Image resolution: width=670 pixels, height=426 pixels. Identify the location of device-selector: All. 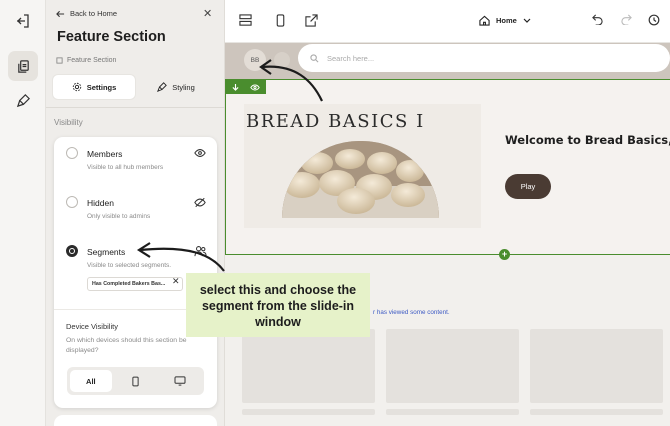
(135, 381).